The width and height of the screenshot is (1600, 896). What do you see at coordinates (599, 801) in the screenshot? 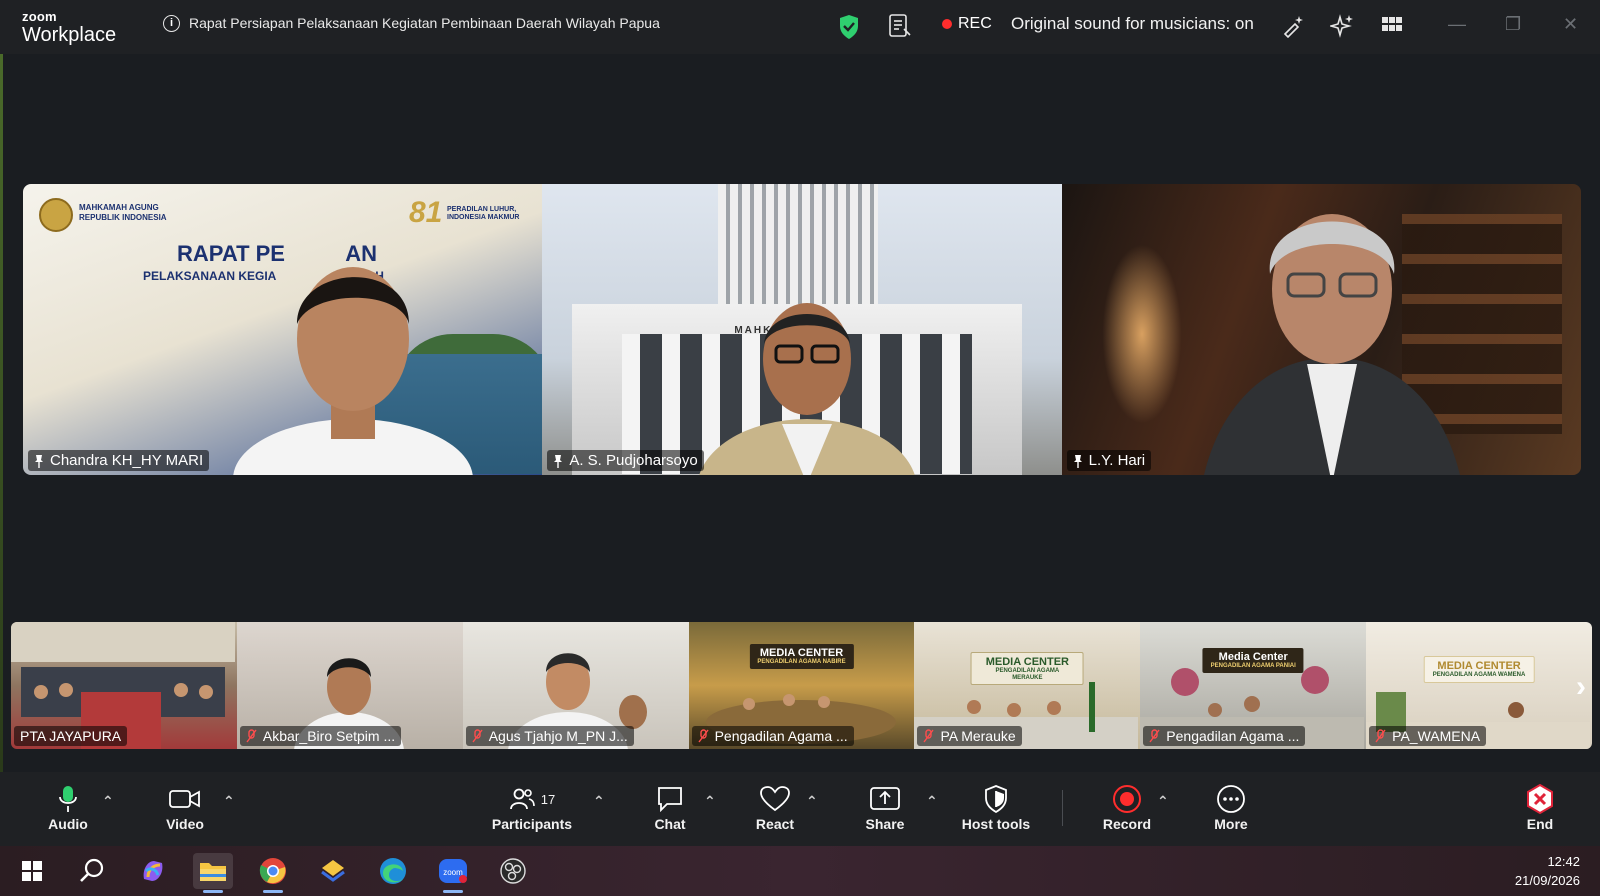
I see `participants-options-chevron-icon: ⌃` at bounding box center [599, 801].